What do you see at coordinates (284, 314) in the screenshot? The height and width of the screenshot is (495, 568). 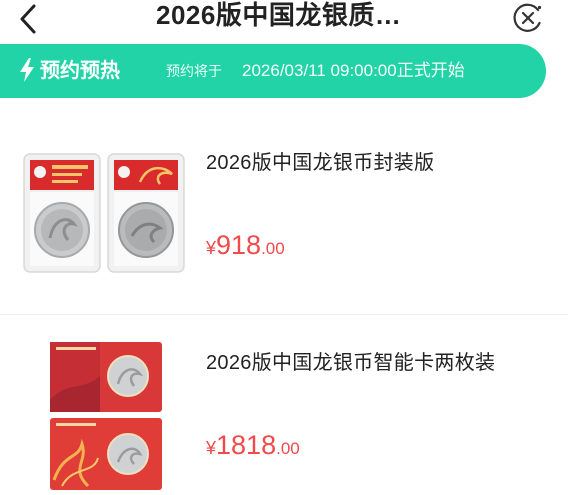 I see `divider` at bounding box center [284, 314].